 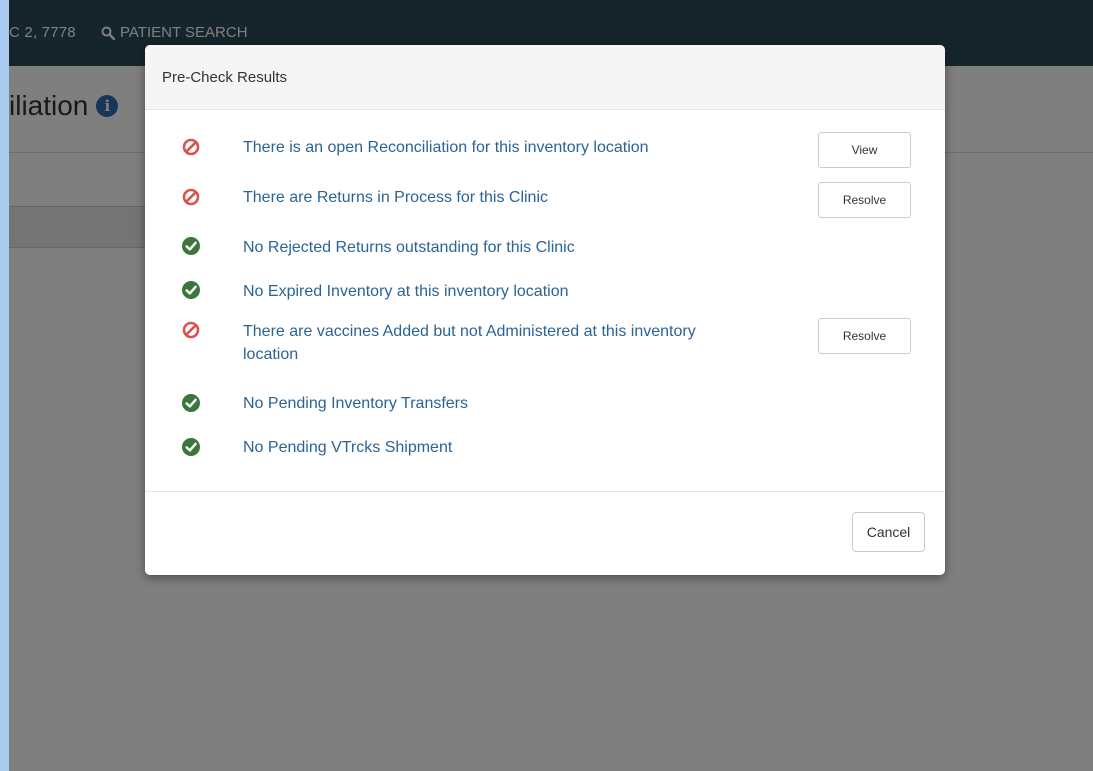 I want to click on cancel-button: Cancel, so click(x=888, y=532).